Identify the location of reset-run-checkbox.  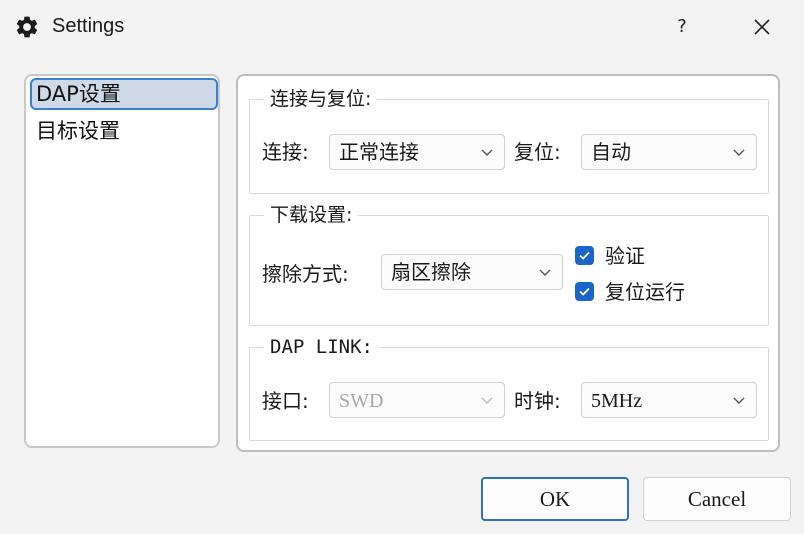
(584, 291).